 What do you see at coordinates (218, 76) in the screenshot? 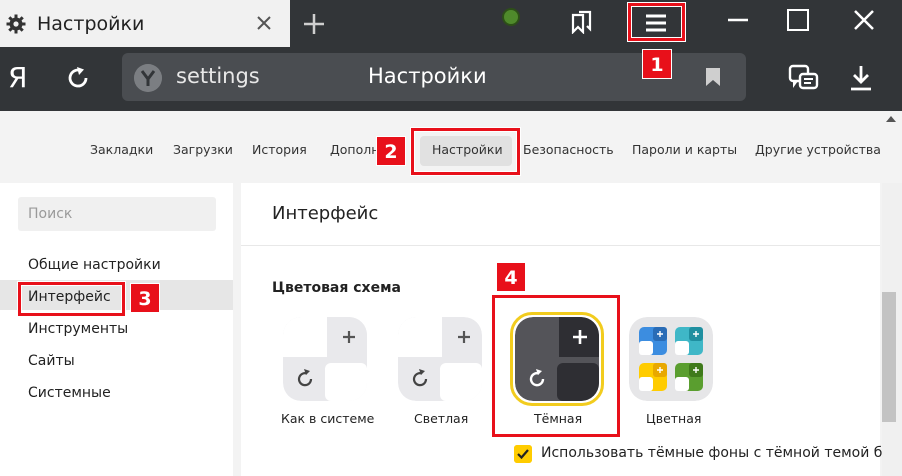
I see `url-text: settings` at bounding box center [218, 76].